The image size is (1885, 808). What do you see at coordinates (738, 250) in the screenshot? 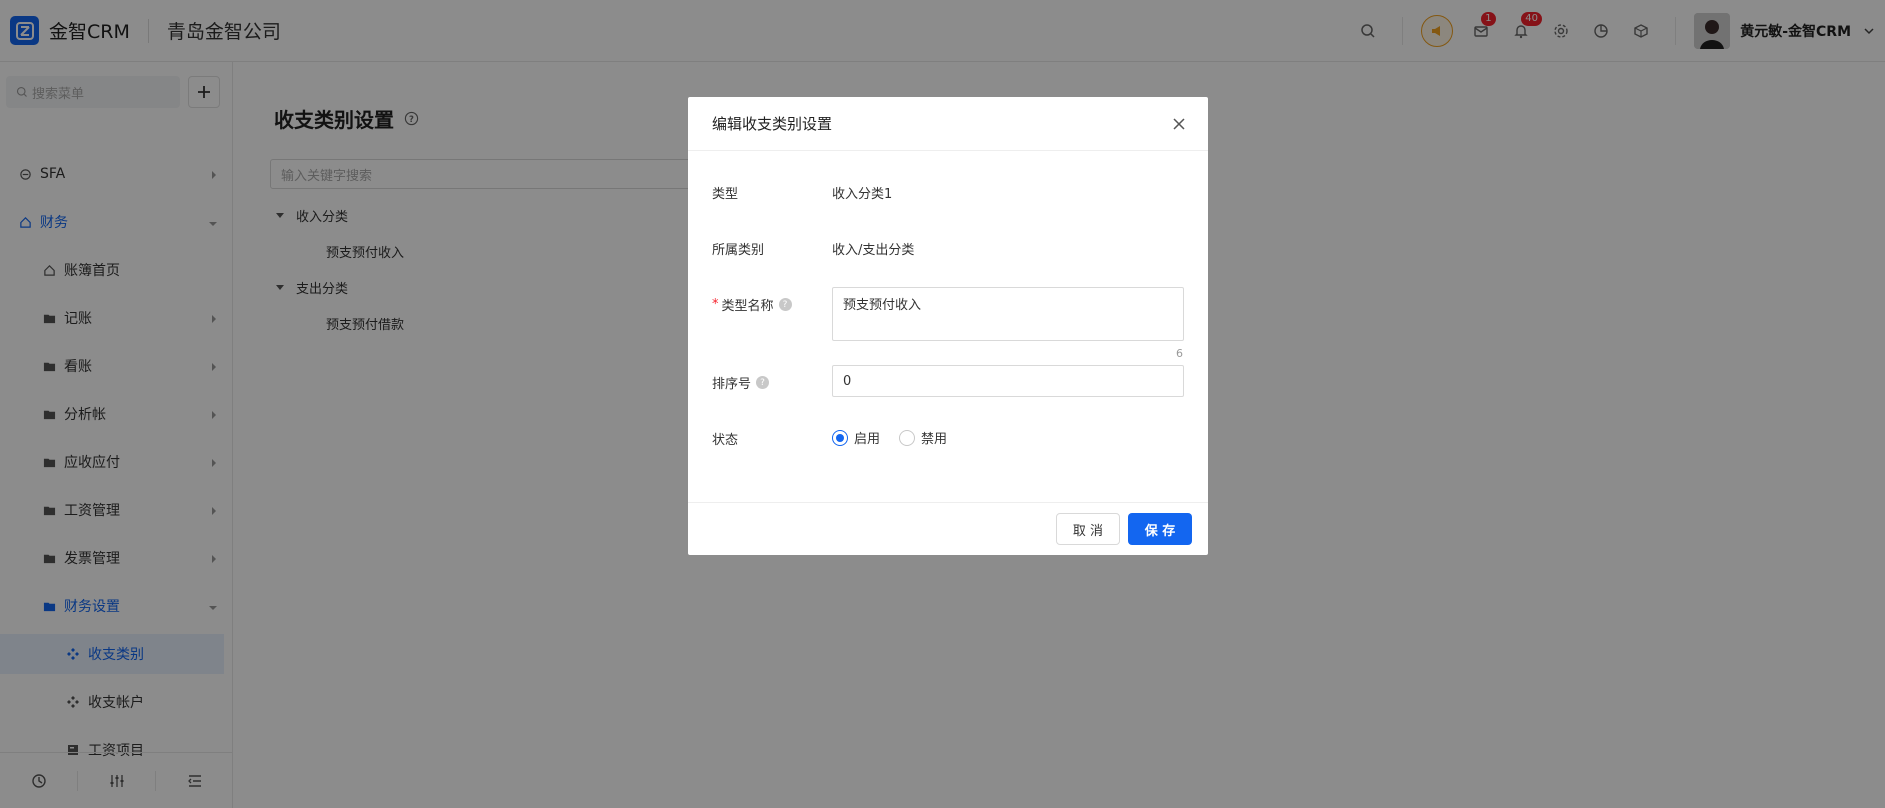
I see `category-label: 所属类别` at bounding box center [738, 250].